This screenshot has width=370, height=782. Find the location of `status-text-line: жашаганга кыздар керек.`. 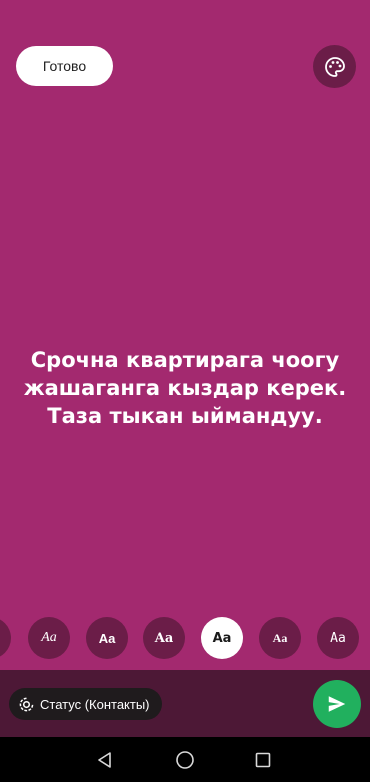

status-text-line: жашаганга кыздар керек. is located at coordinates (185, 388).